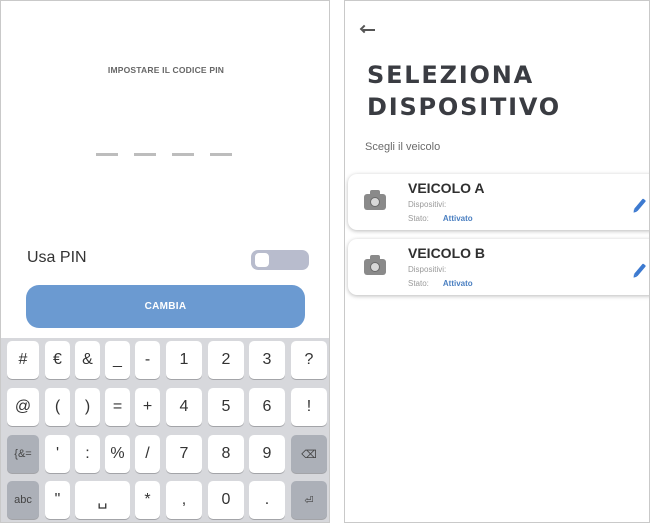  I want to click on vehicle-card-a: VEICOLO A Dispositivi: Stato: Attivato, so click(498, 202).